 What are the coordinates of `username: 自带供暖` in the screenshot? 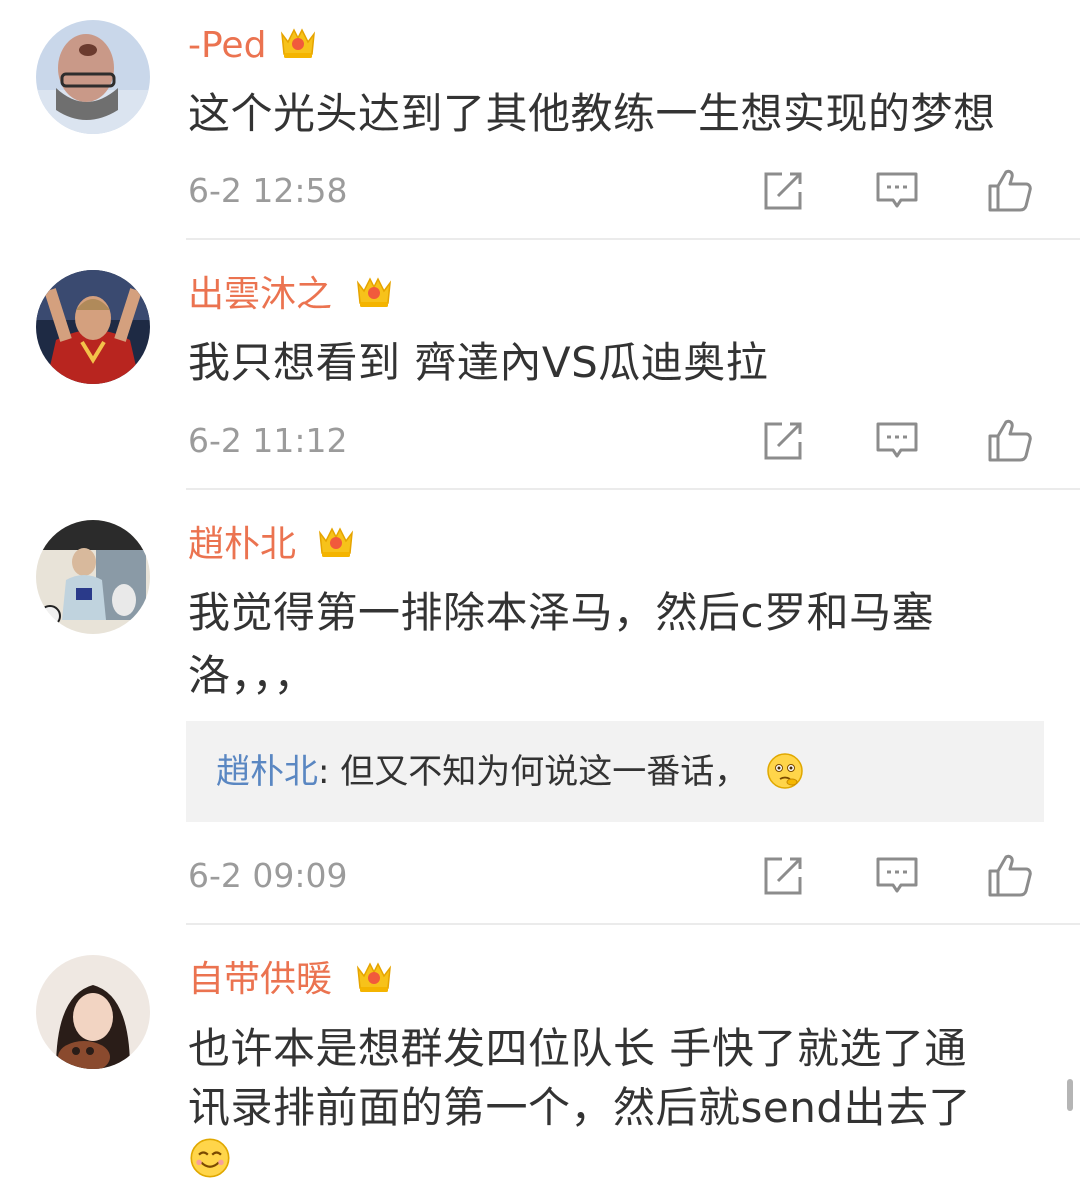 It's located at (260, 980).